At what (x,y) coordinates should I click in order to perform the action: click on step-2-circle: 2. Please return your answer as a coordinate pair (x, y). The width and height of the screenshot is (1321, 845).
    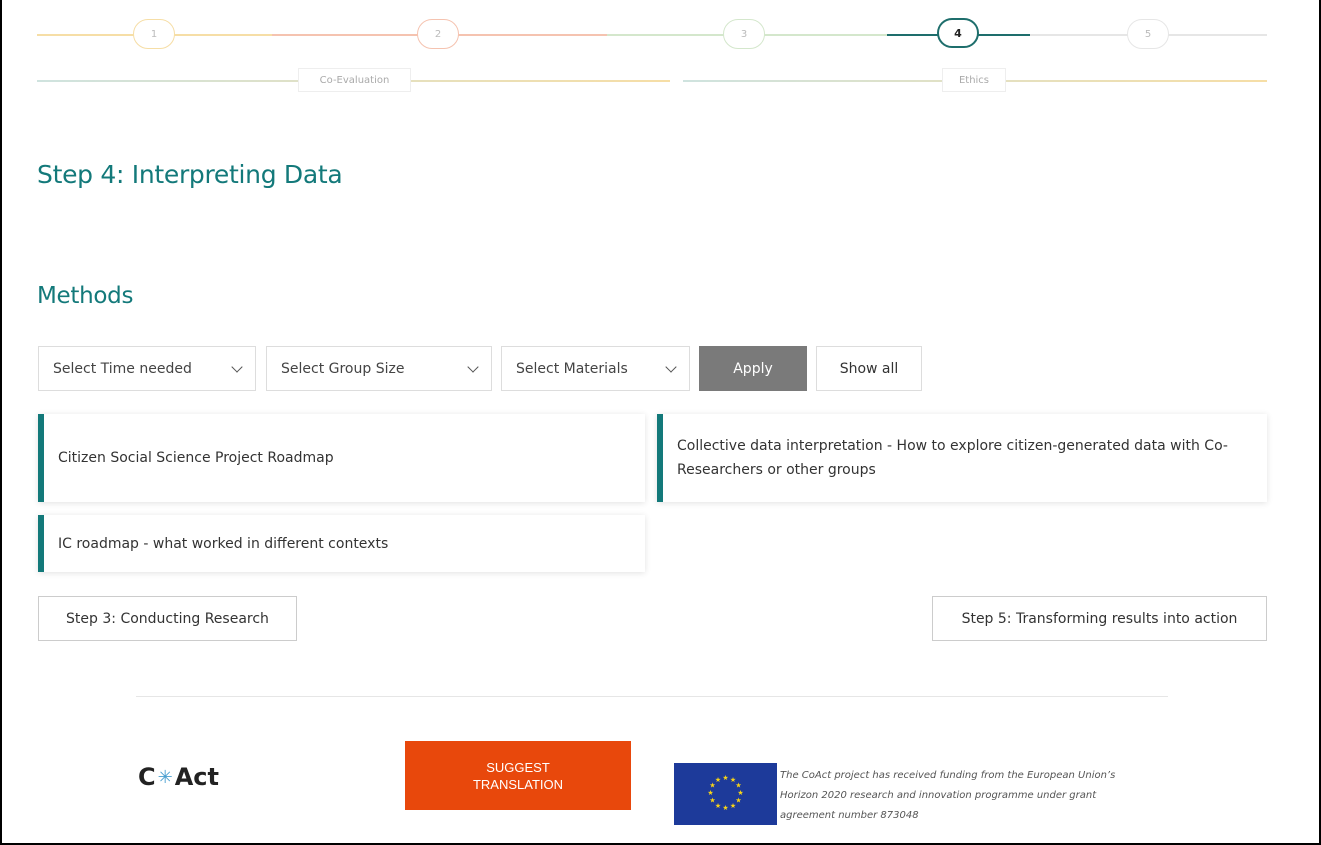
    Looking at the image, I should click on (438, 34).